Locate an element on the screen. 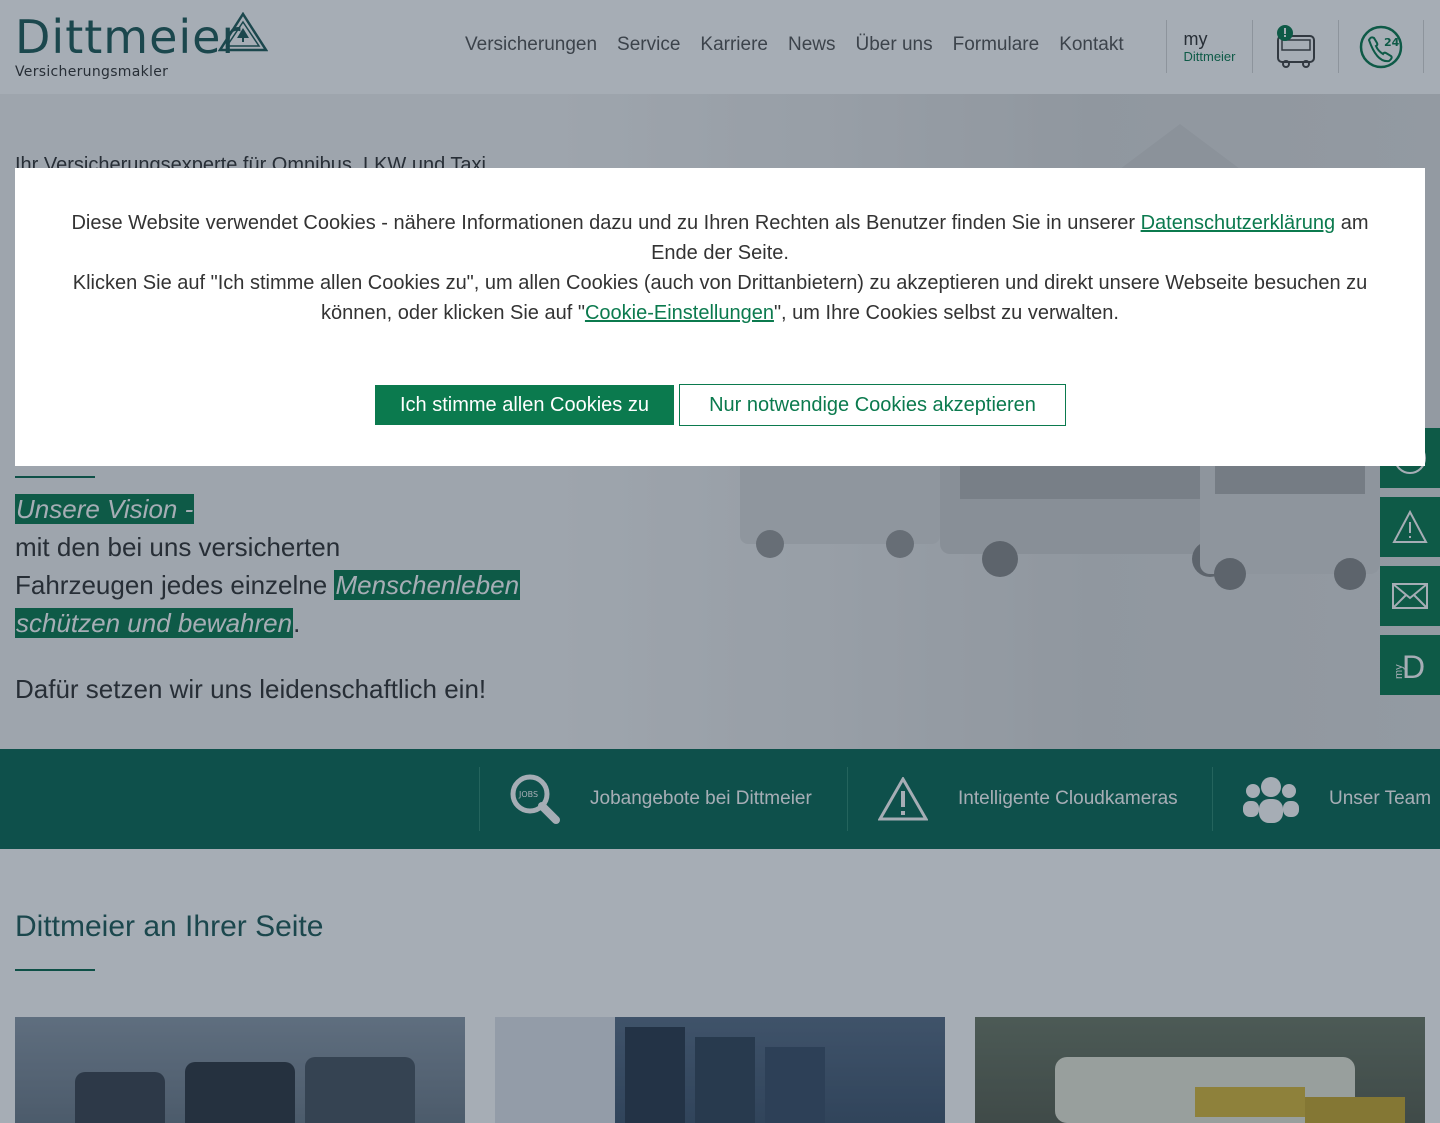 The width and height of the screenshot is (1440, 1123). cookie-settings-link: Cookie-Einstellungen is located at coordinates (679, 313).